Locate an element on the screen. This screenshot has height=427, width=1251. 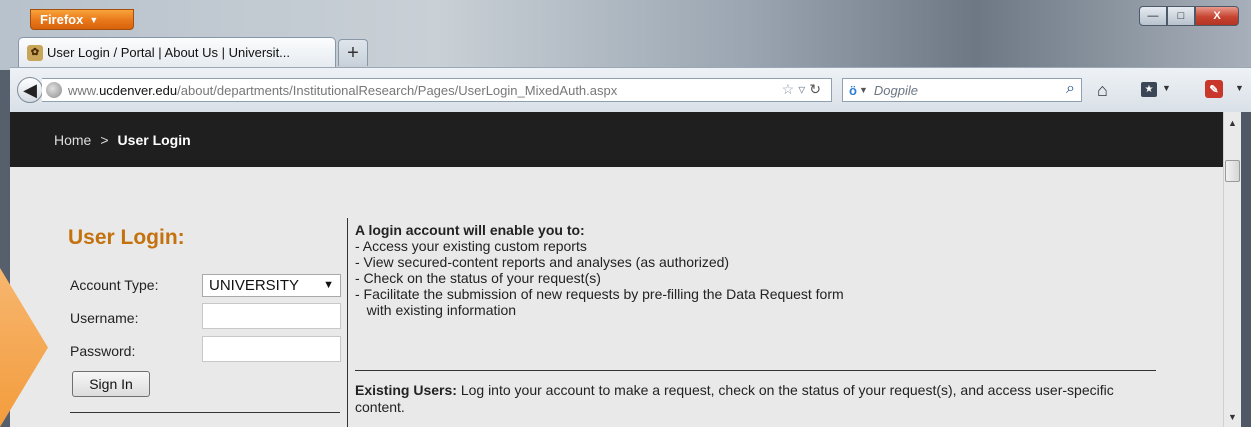
minimize-button: — is located at coordinates (1153, 16).